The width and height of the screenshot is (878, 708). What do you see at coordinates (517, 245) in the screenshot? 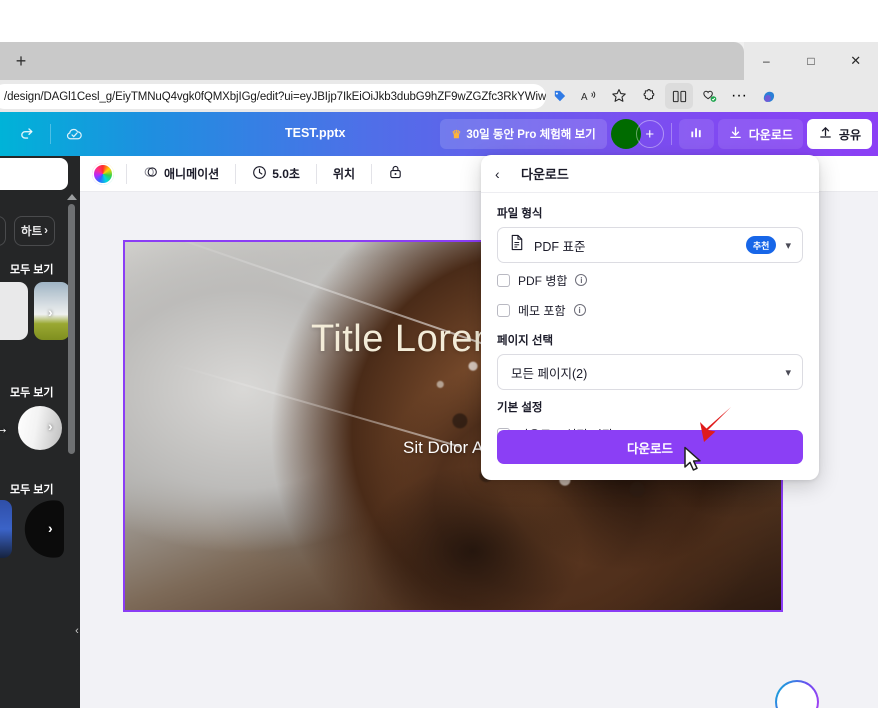
I see `document-icon` at bounding box center [517, 245].